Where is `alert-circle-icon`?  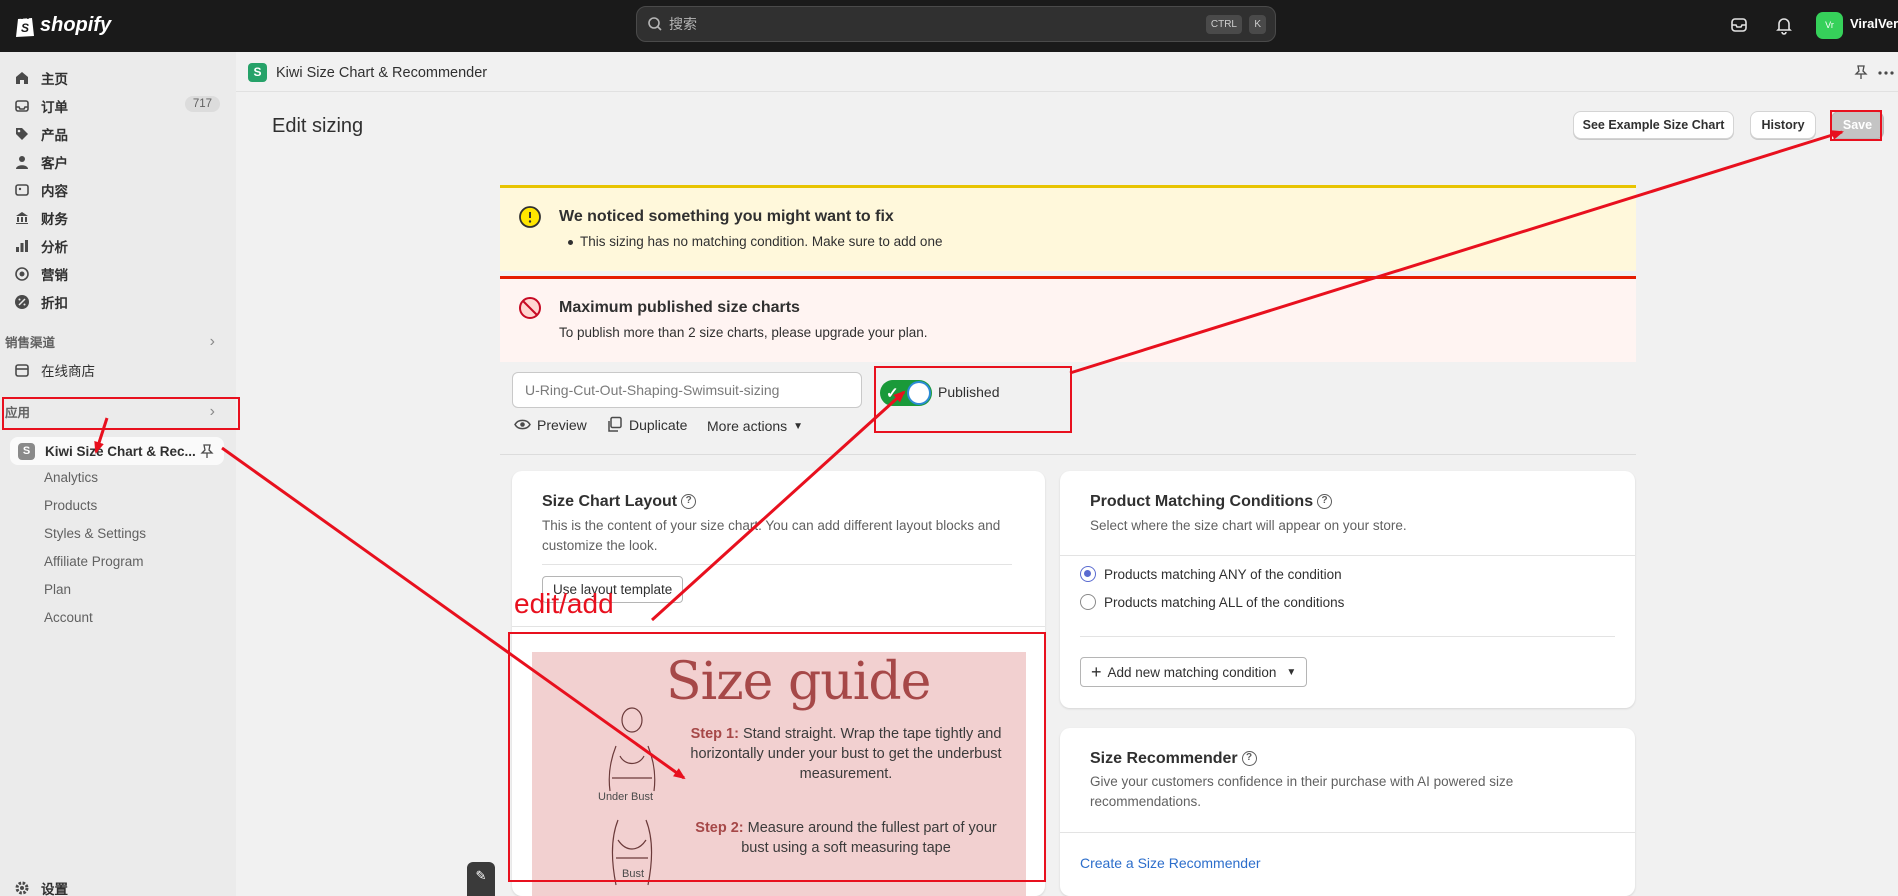 alert-circle-icon is located at coordinates (530, 217).